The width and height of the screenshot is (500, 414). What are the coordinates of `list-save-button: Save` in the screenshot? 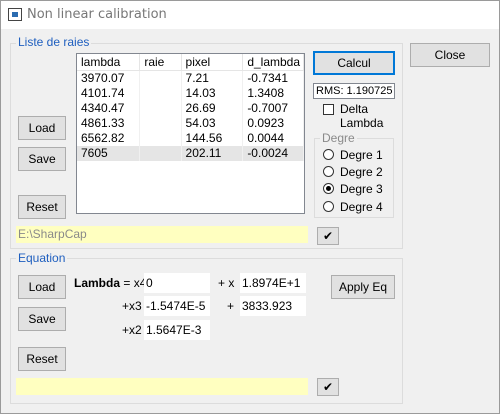 It's located at (42, 159).